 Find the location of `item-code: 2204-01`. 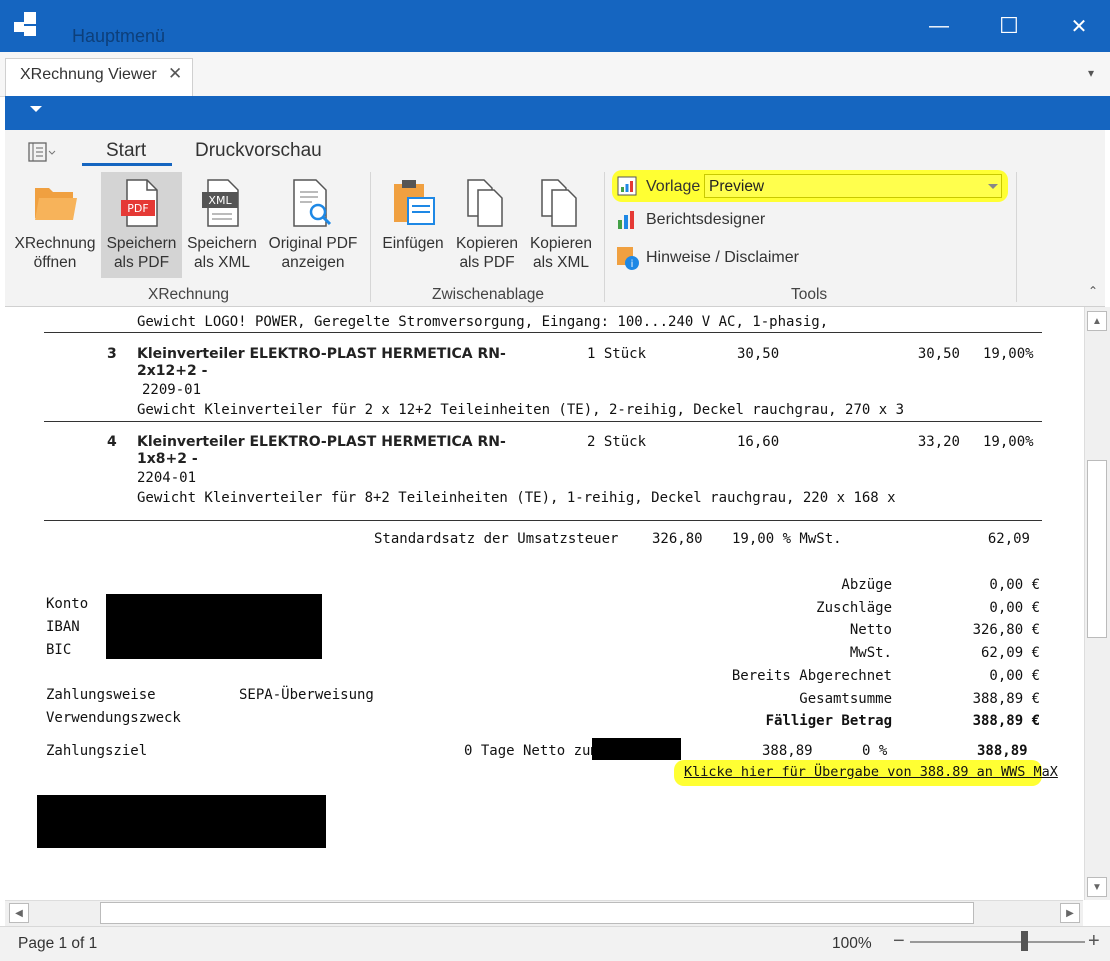

item-code: 2204-01 is located at coordinates (167, 478).